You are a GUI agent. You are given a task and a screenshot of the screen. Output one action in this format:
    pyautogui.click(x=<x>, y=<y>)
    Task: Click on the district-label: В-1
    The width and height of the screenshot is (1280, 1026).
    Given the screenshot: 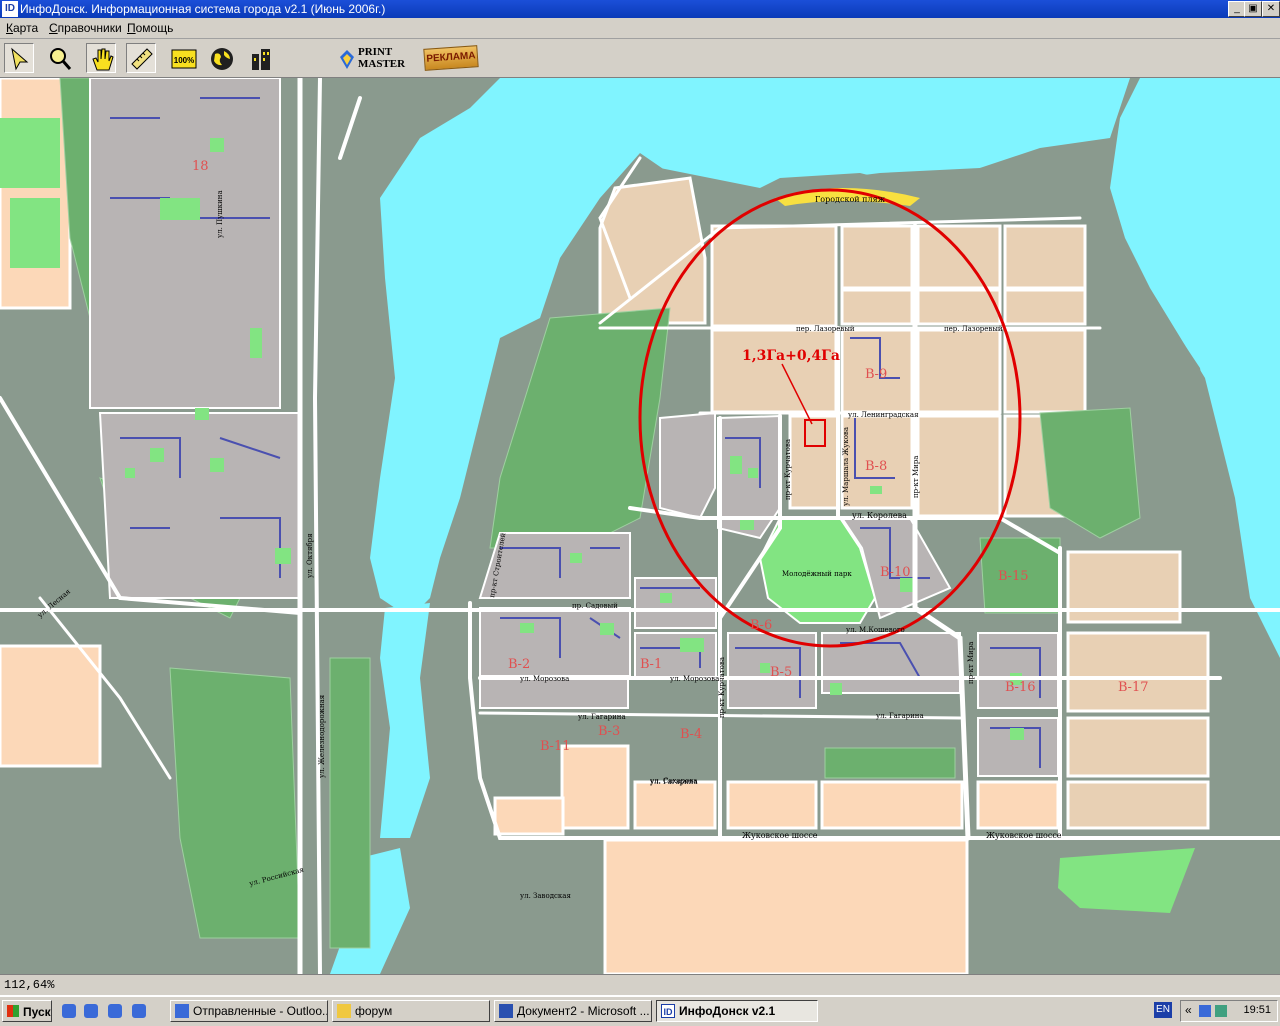 What is the action you would take?
    pyautogui.click(x=651, y=664)
    